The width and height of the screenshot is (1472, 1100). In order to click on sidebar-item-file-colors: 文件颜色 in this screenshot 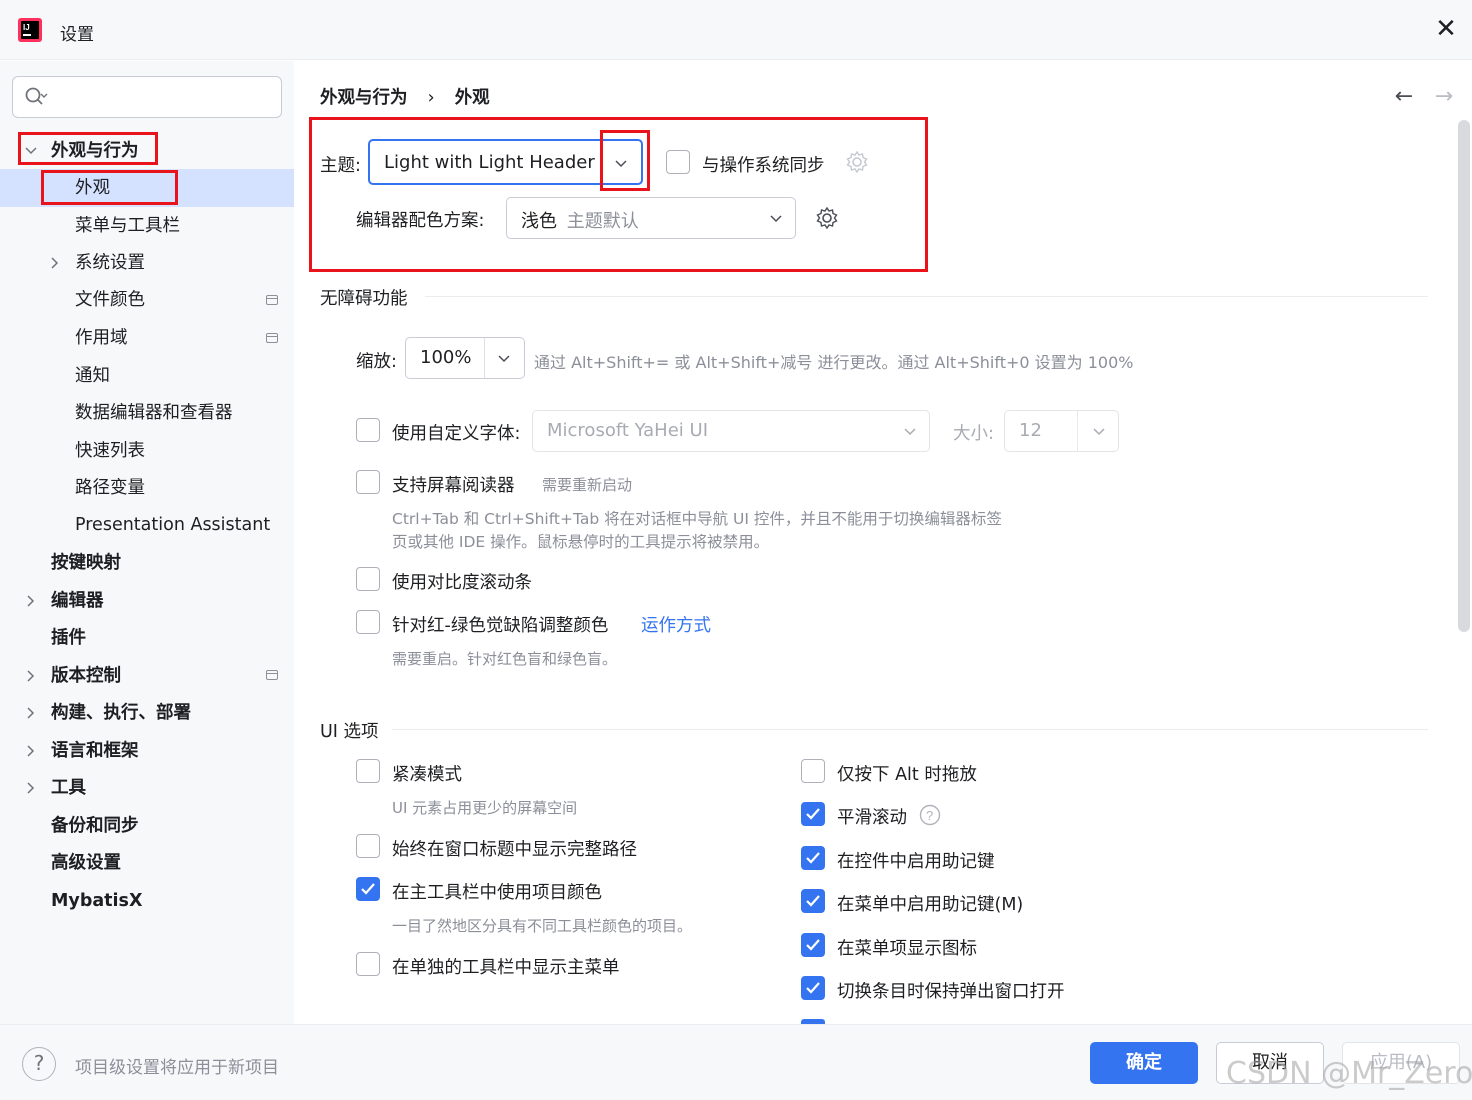, I will do `click(110, 300)`.